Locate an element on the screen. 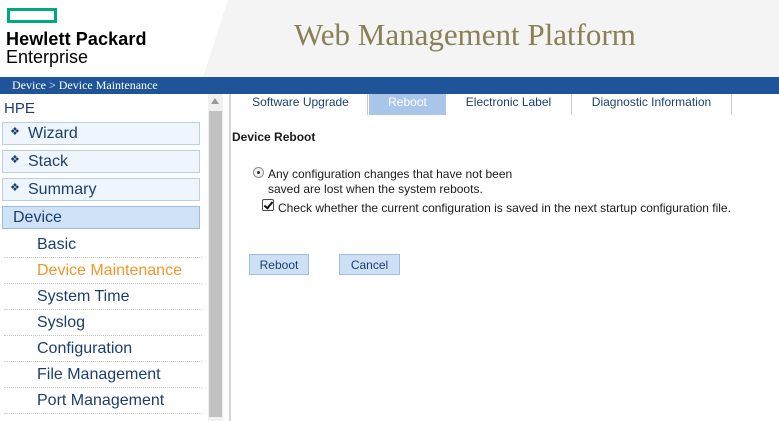 The height and width of the screenshot is (421, 779). brand-line2: Enterprise is located at coordinates (47, 57).